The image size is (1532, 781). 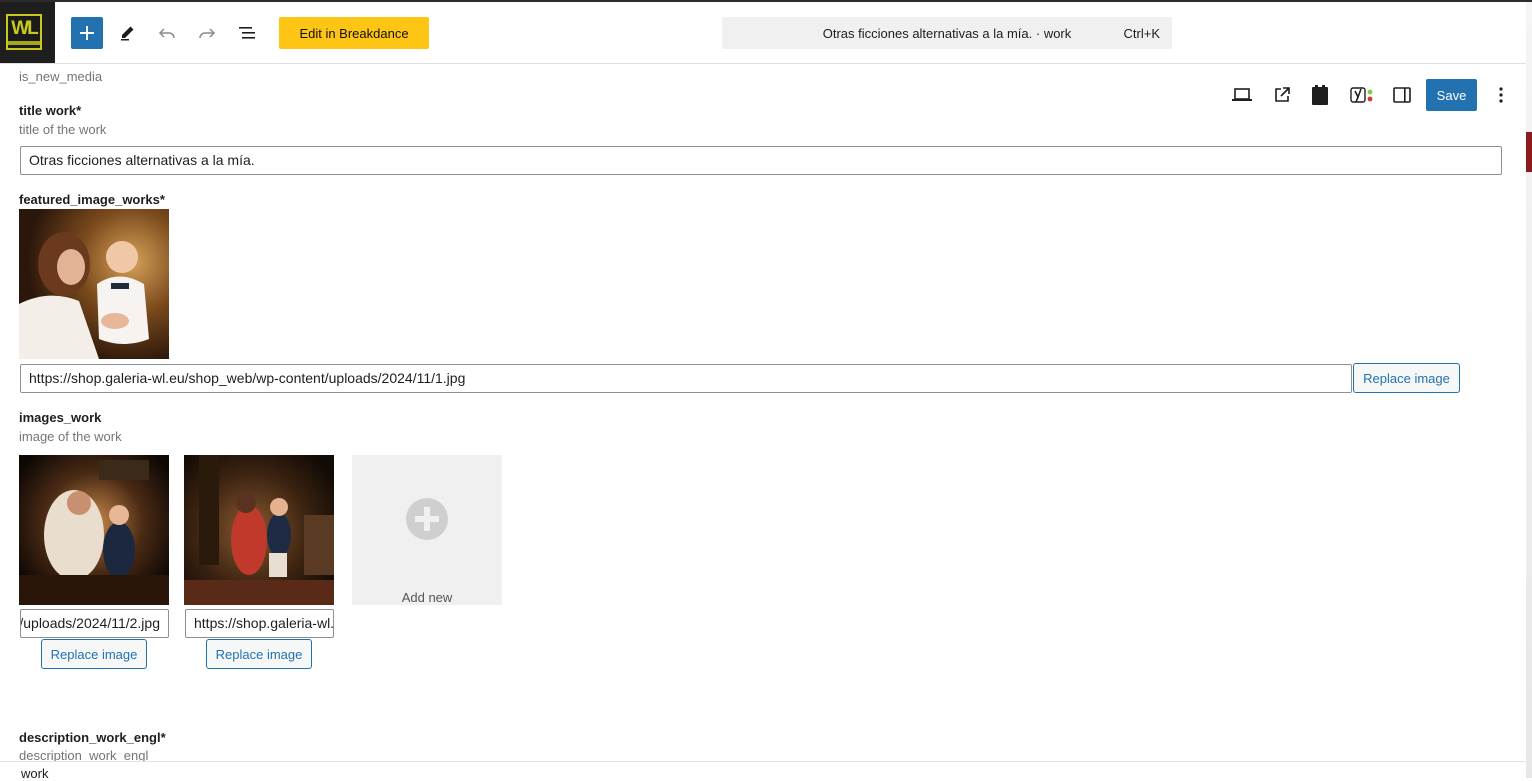 I want to click on gallery-add-new: Add new, so click(x=427, y=530).